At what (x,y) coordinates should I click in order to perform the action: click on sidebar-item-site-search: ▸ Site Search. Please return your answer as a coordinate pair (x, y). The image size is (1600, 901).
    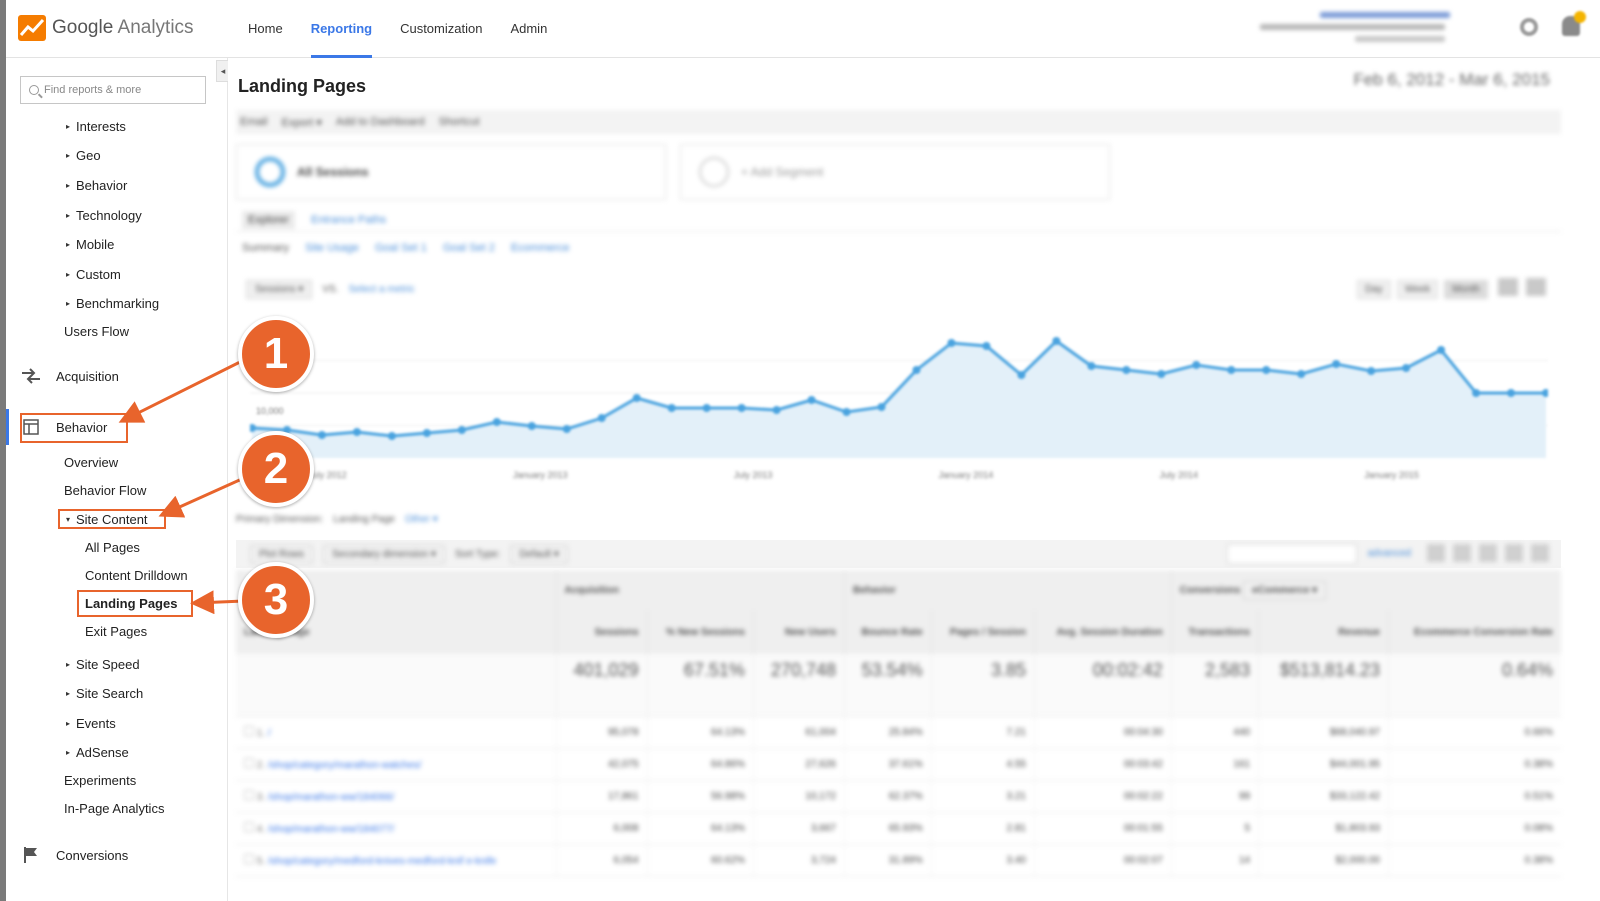
    Looking at the image, I should click on (104, 693).